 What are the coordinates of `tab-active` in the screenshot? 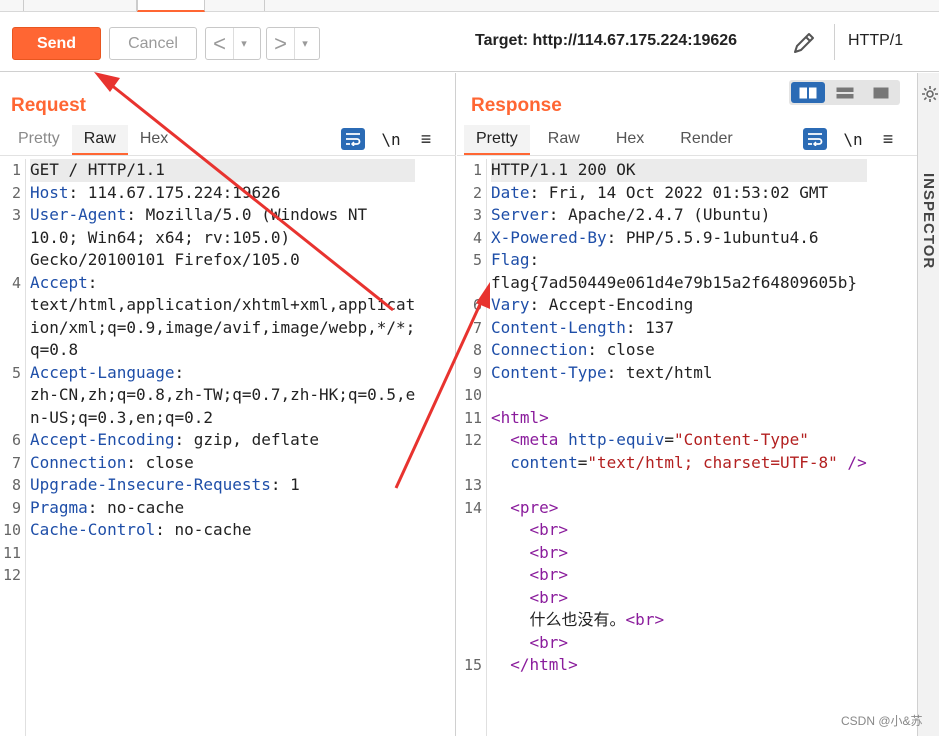 It's located at (171, 6).